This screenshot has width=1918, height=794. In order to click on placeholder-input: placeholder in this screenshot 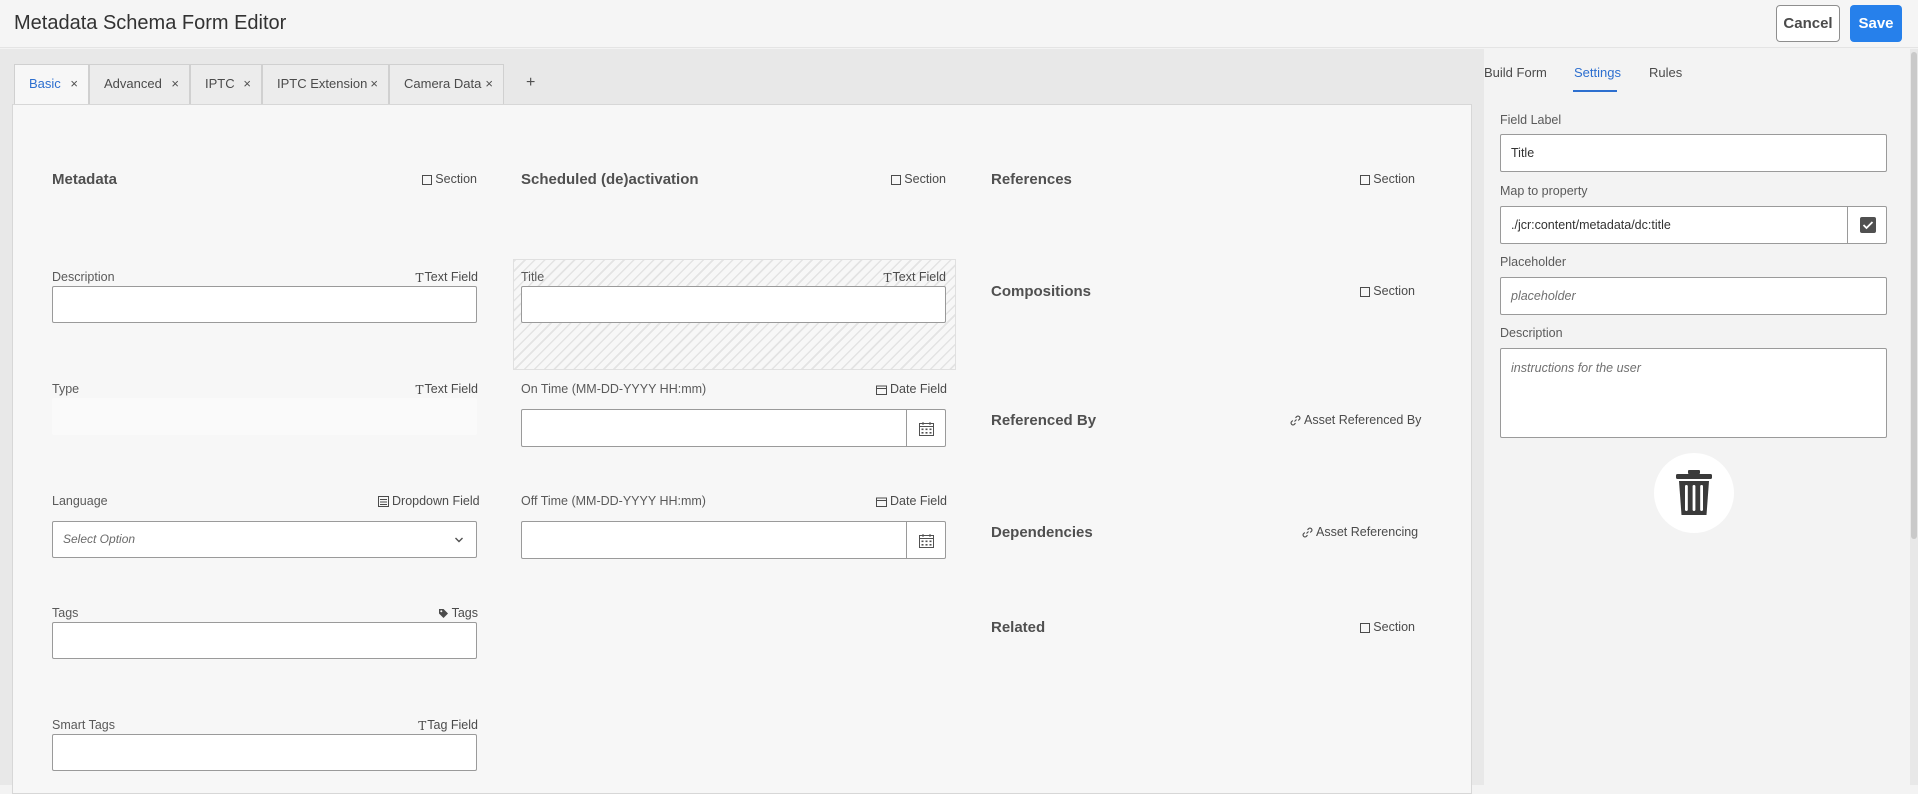, I will do `click(1693, 296)`.